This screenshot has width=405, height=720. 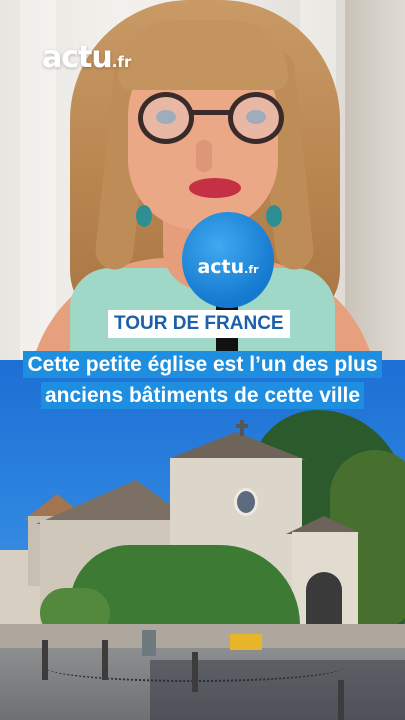 What do you see at coordinates (274, 216) in the screenshot?
I see `earring-right` at bounding box center [274, 216].